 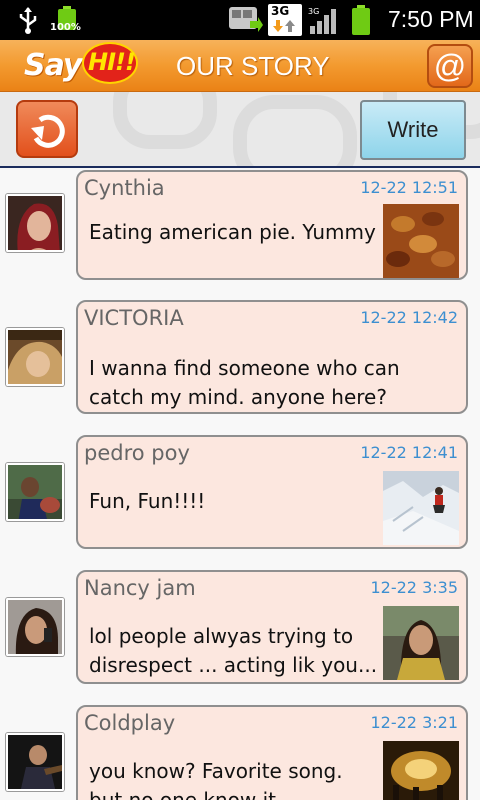 I want to click on write-button: Write, so click(x=413, y=130).